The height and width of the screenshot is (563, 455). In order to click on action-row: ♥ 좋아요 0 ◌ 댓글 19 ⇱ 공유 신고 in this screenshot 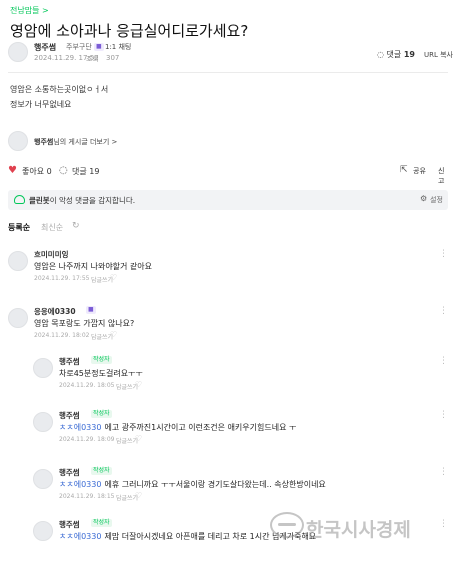, I will do `click(228, 175)`.